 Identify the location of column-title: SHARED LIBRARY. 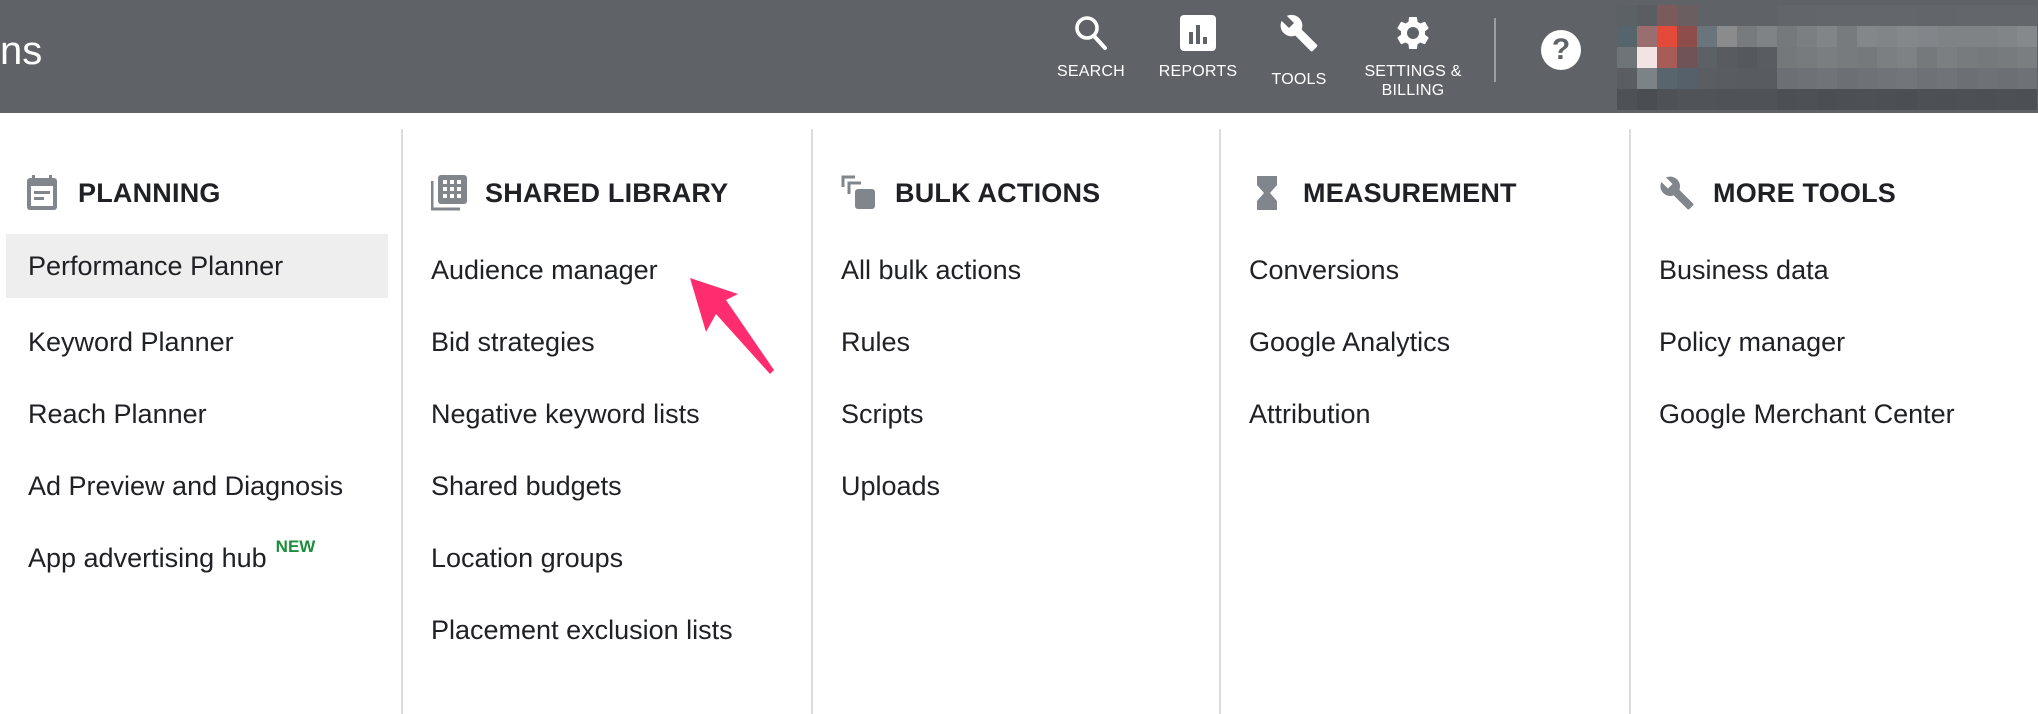
(607, 192).